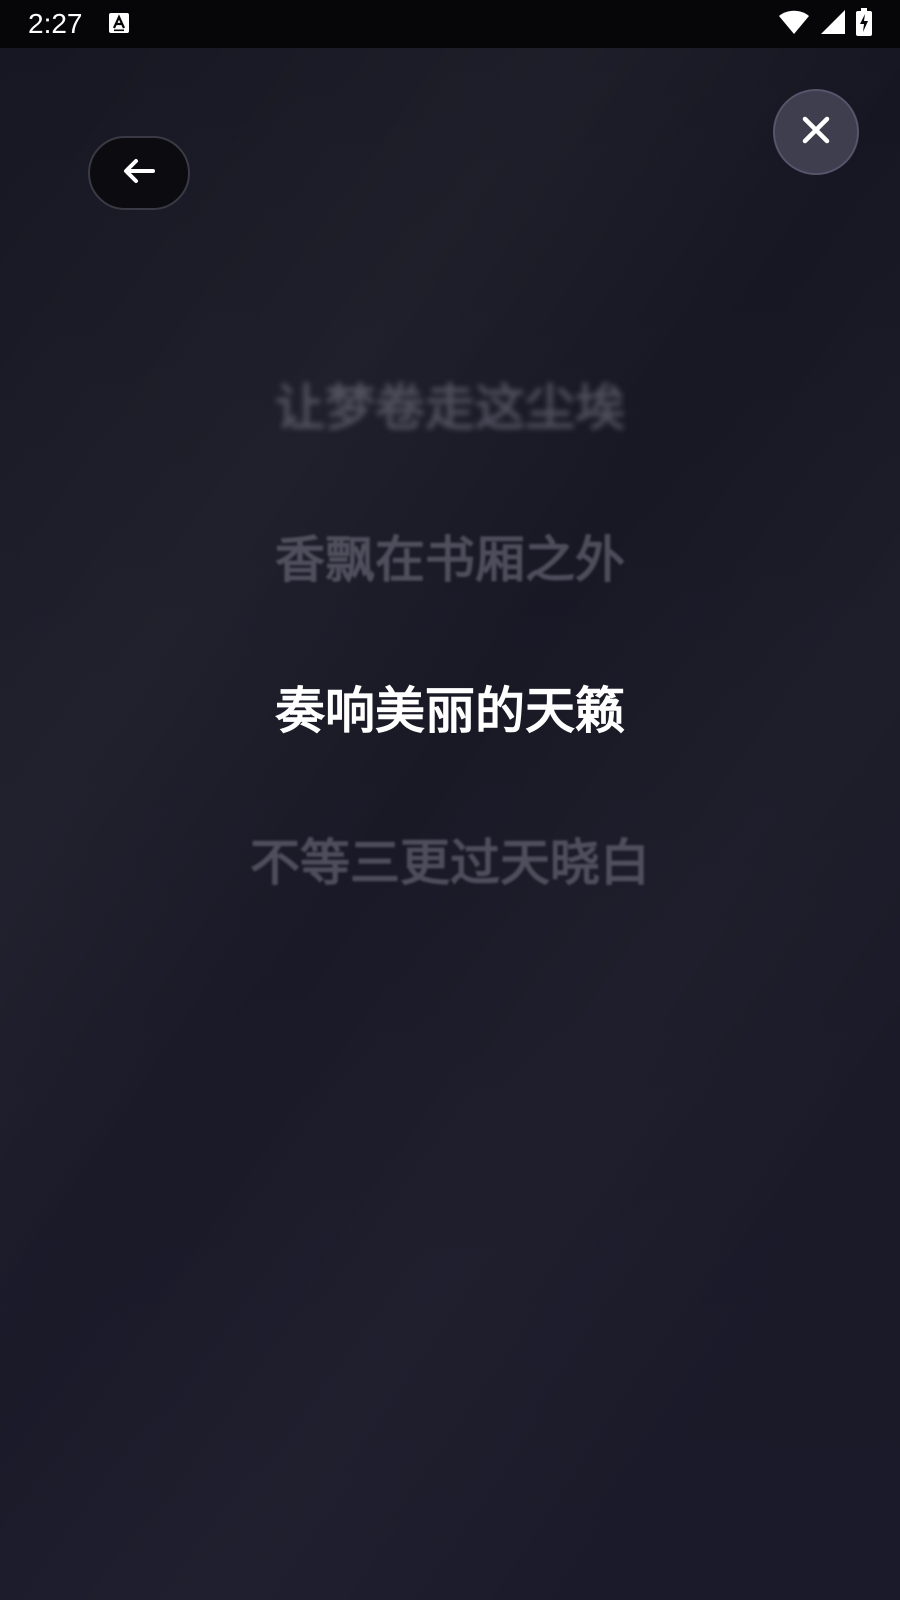 This screenshot has width=900, height=1600. What do you see at coordinates (450, 863) in the screenshot?
I see `lyric-line: 不等三更过天晓白` at bounding box center [450, 863].